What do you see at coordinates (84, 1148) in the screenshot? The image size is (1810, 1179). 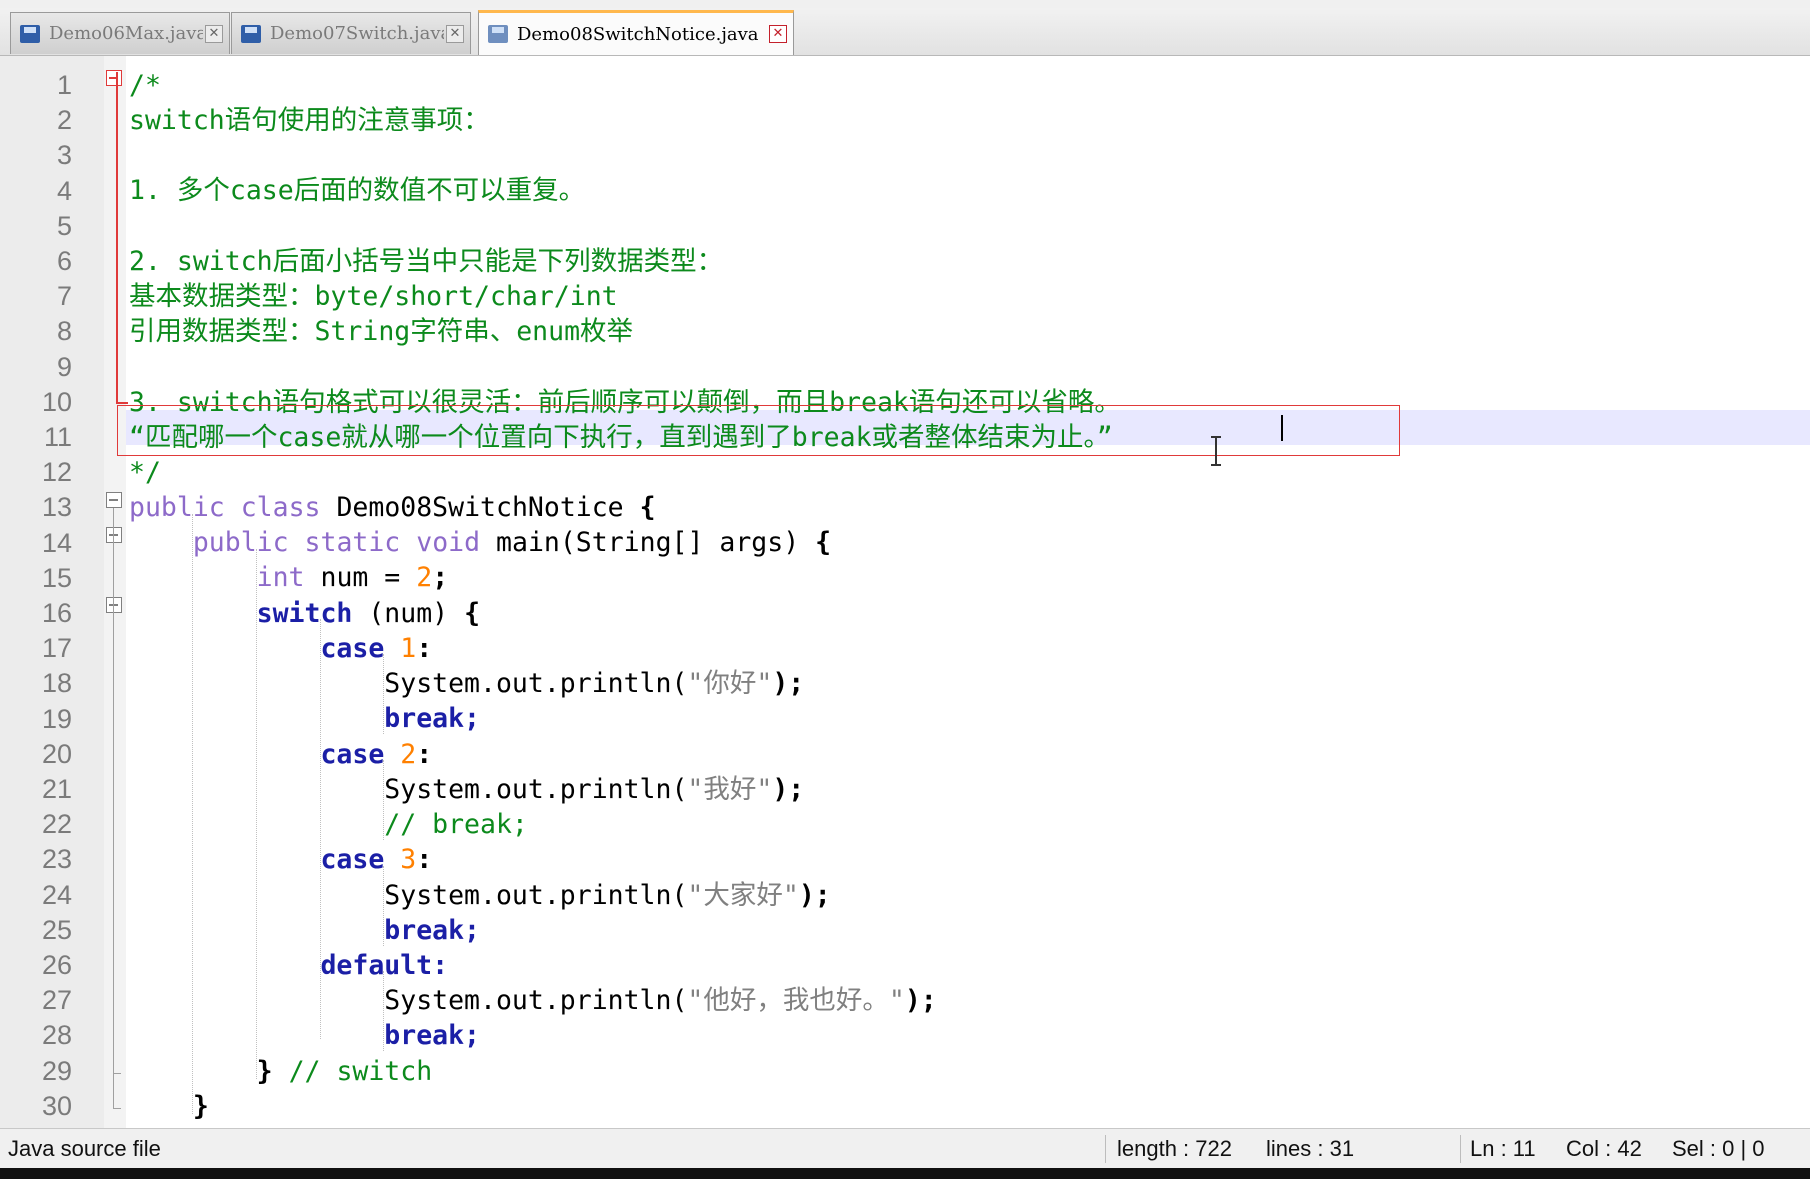 I see `status-file-type: Java source file` at bounding box center [84, 1148].